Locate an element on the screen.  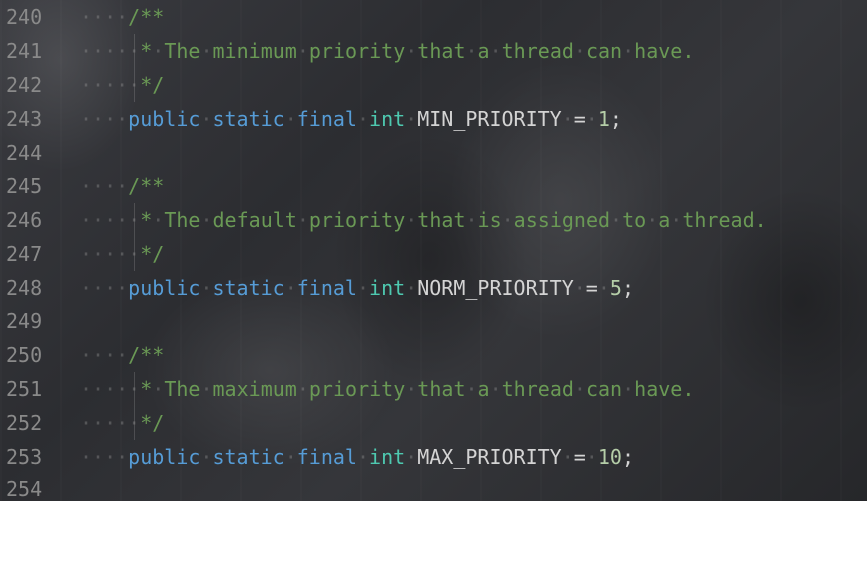
line-number: 249 is located at coordinates (24, 321).